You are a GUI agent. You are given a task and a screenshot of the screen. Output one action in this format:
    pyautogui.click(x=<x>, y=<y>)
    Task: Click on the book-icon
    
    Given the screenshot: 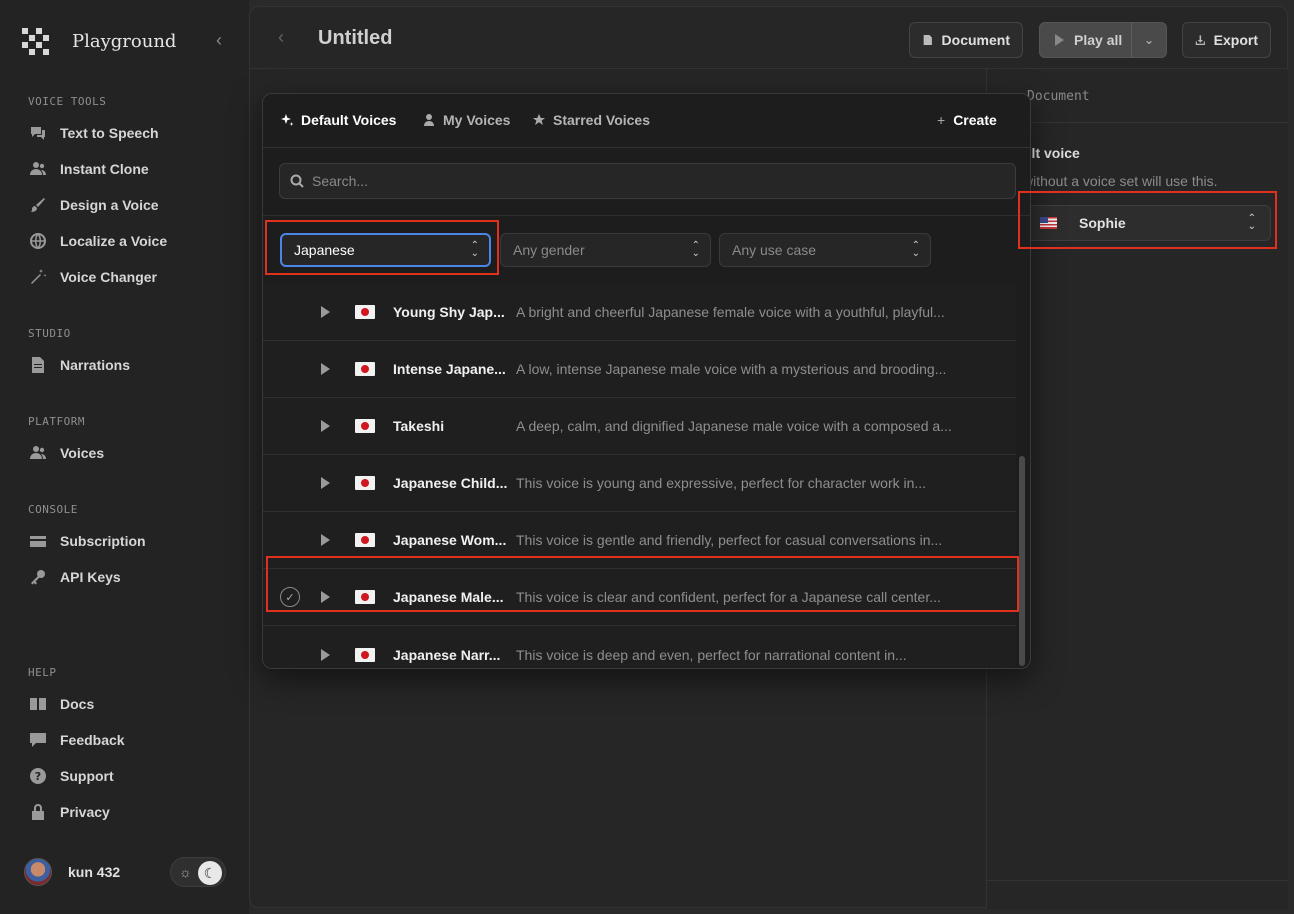 What is the action you would take?
    pyautogui.click(x=38, y=704)
    